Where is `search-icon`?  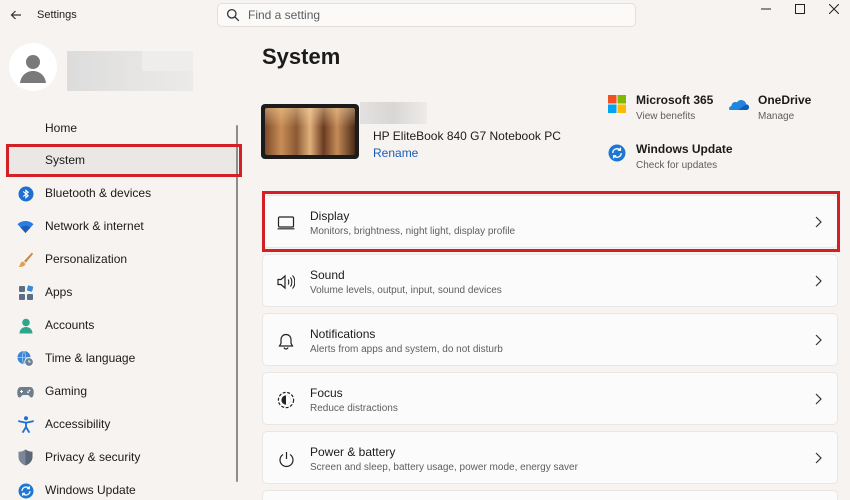
search-icon is located at coordinates (233, 15).